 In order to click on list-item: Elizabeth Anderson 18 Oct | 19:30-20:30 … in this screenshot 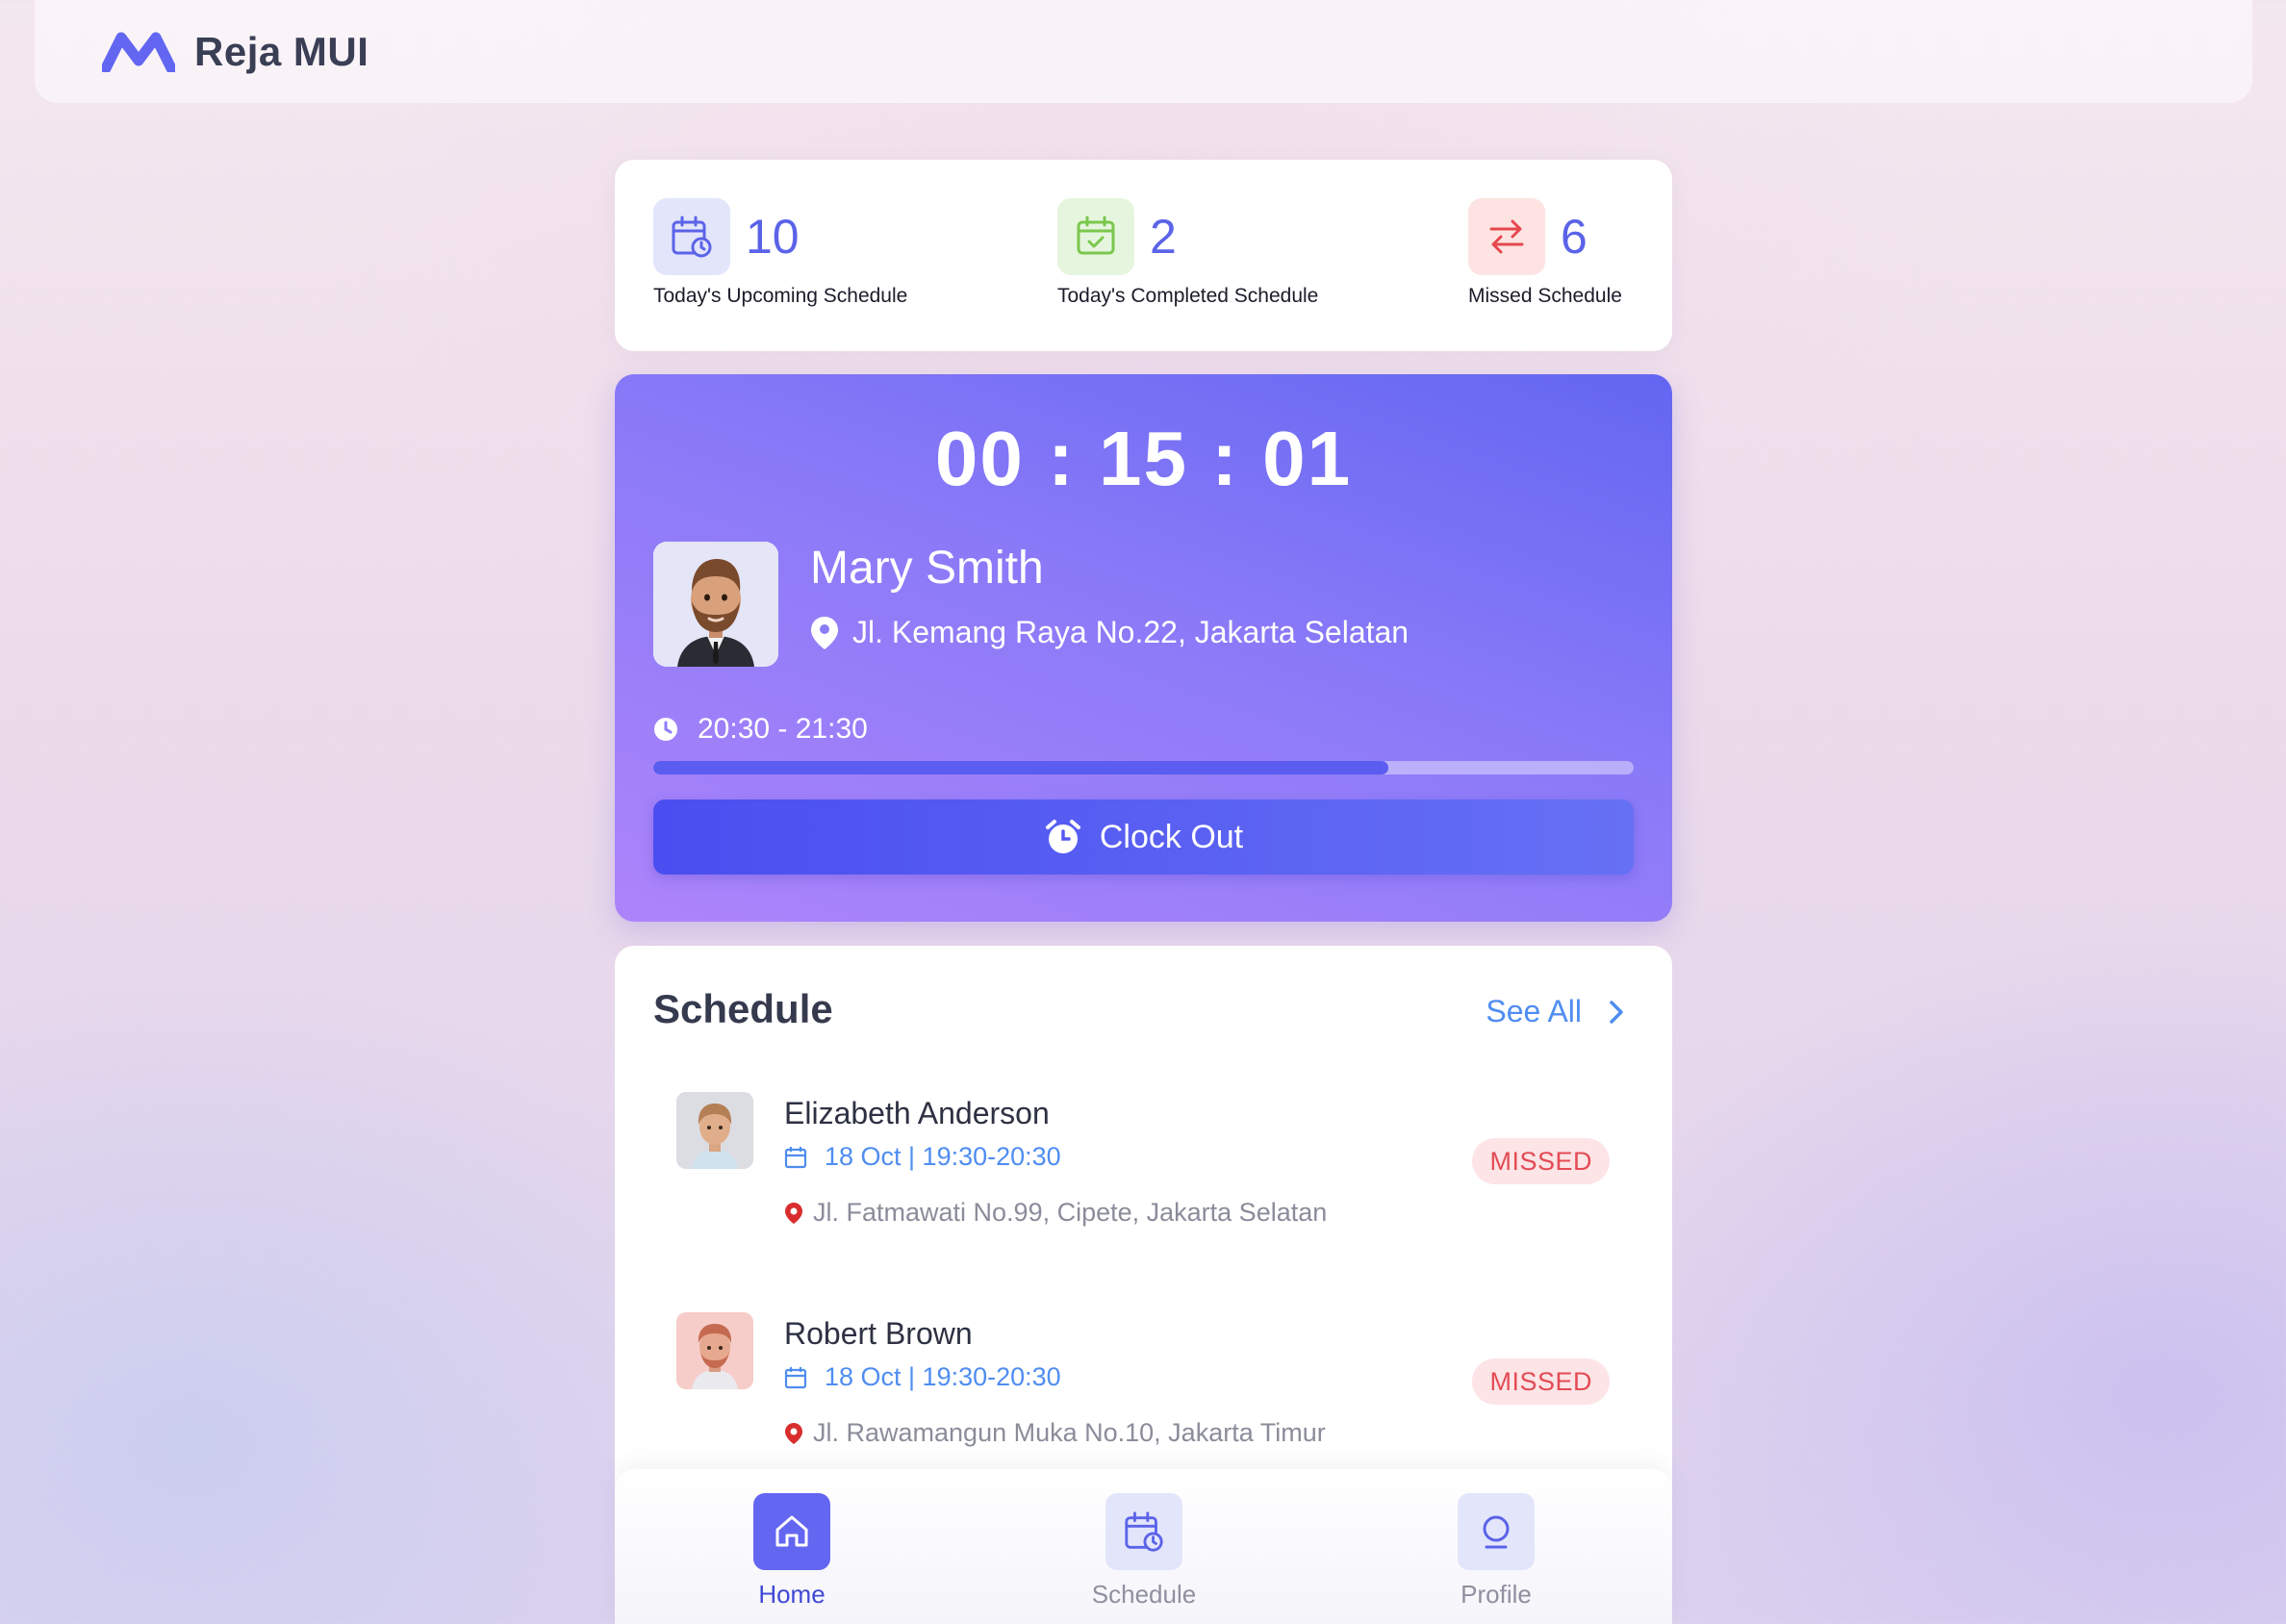, I will do `click(1143, 1178)`.